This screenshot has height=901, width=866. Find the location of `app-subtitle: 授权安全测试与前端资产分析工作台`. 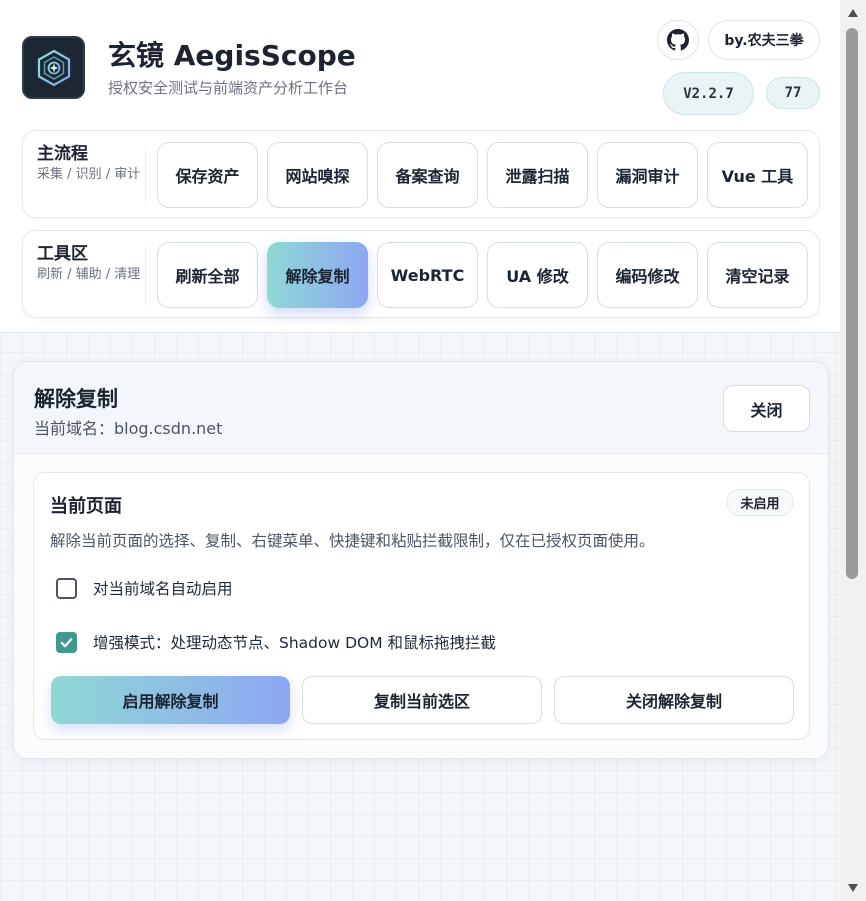

app-subtitle: 授权安全测试与前端资产分析工作台 is located at coordinates (228, 88).